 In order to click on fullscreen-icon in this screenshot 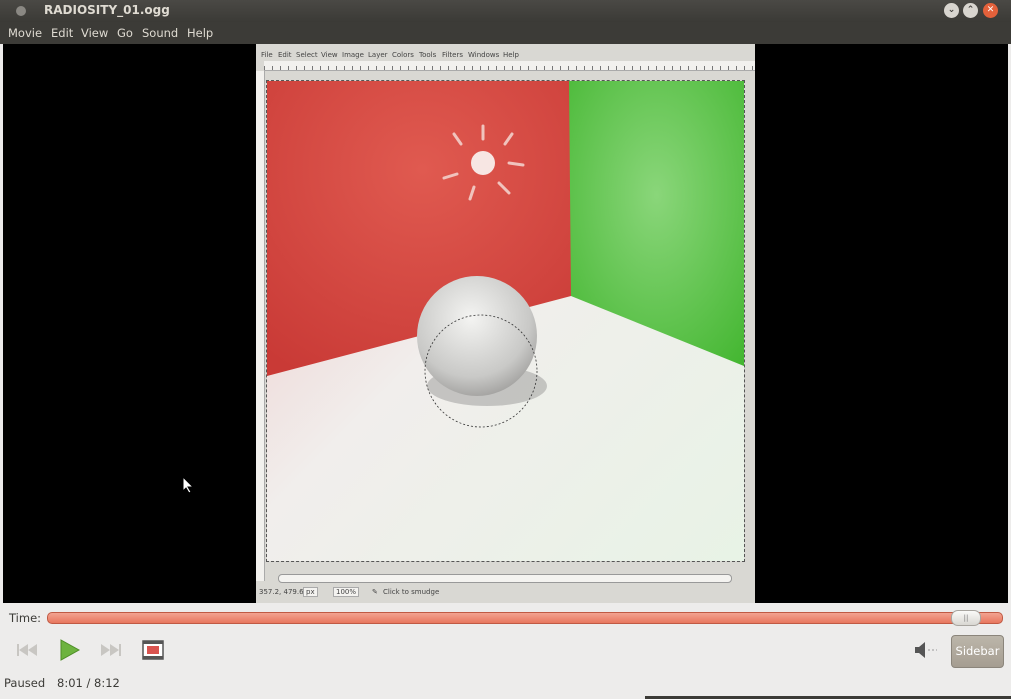, I will do `click(153, 650)`.